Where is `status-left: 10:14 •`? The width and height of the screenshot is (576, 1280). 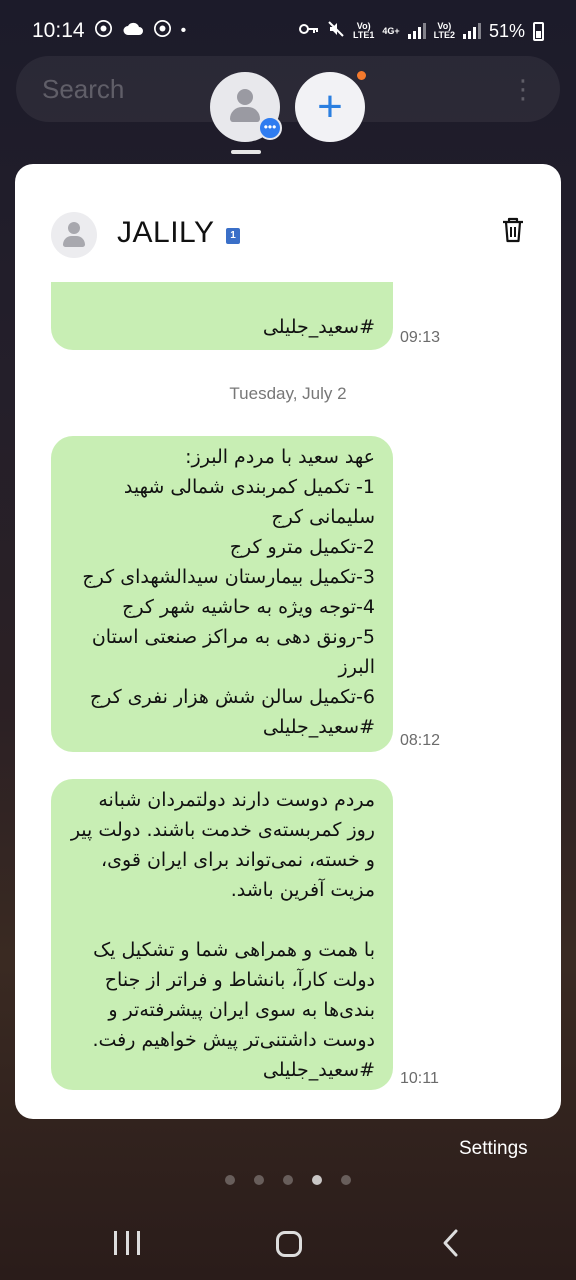
status-left: 10:14 • is located at coordinates (109, 31).